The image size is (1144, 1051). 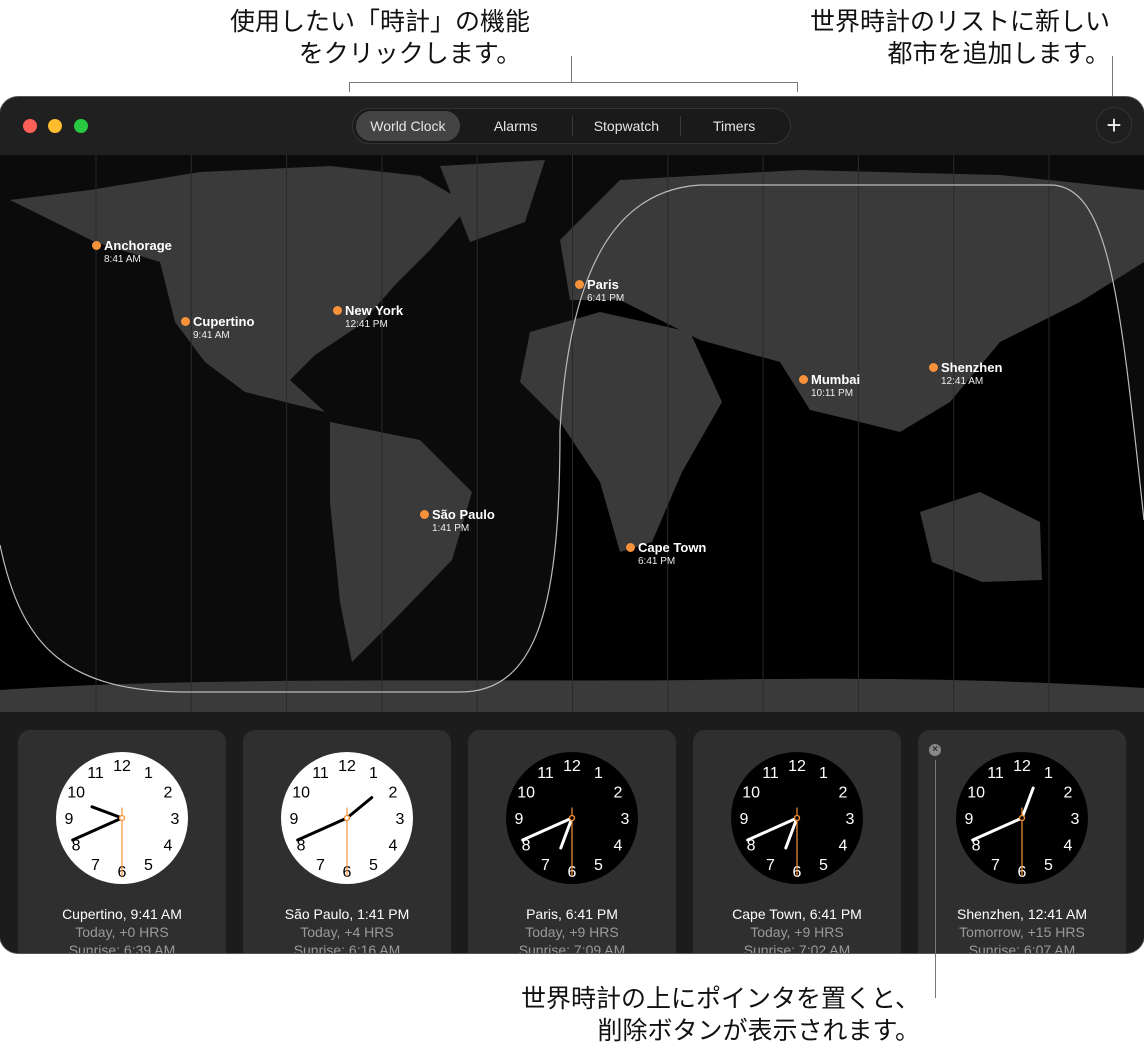 I want to click on minimize-window-button, so click(x=55, y=126).